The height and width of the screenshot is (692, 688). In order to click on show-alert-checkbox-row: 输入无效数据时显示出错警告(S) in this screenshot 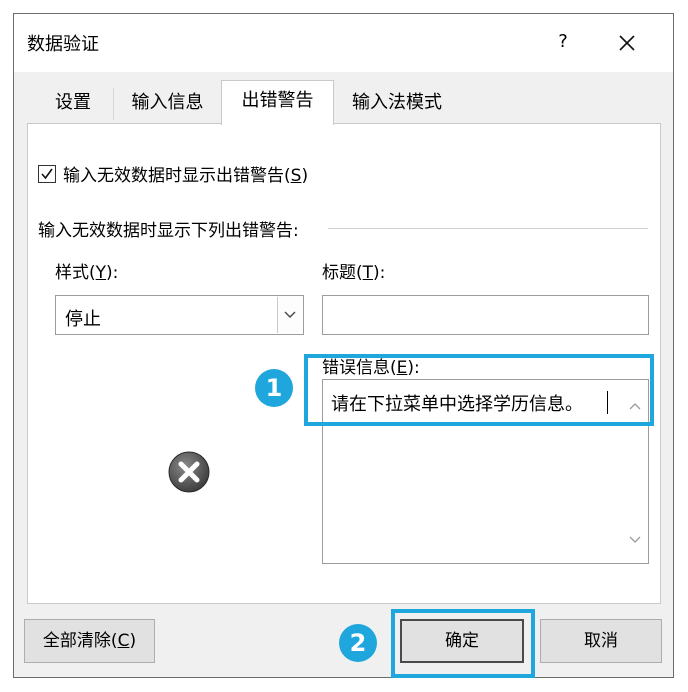, I will do `click(173, 173)`.